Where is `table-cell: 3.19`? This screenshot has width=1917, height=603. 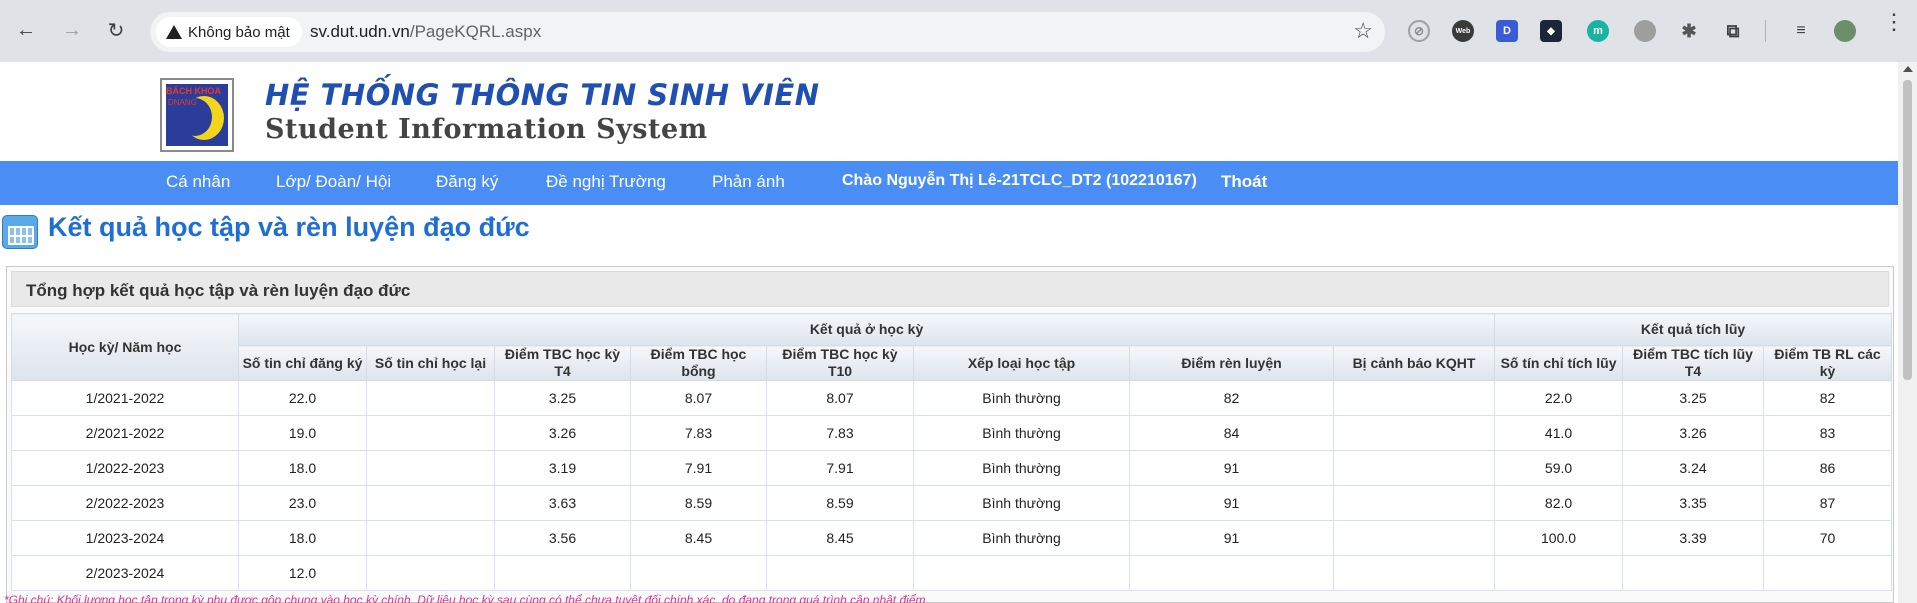
table-cell: 3.19 is located at coordinates (562, 468).